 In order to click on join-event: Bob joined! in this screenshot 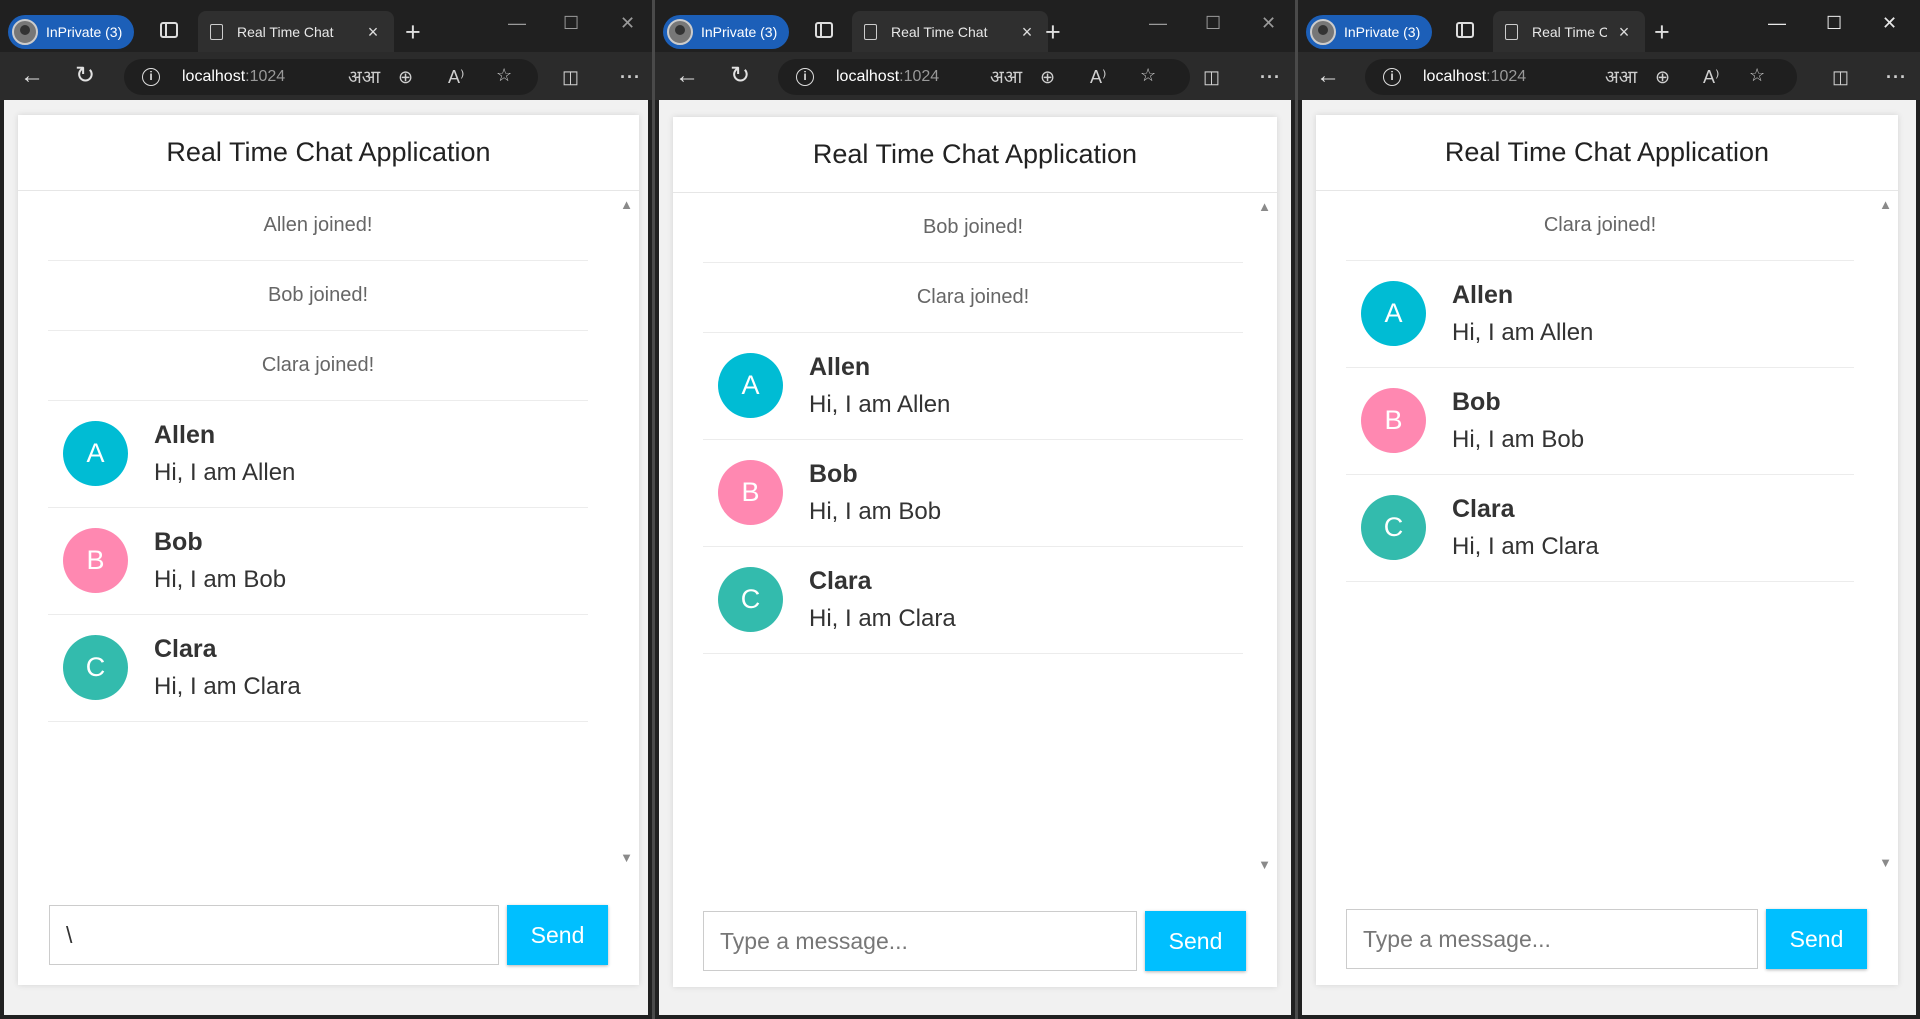, I will do `click(318, 296)`.